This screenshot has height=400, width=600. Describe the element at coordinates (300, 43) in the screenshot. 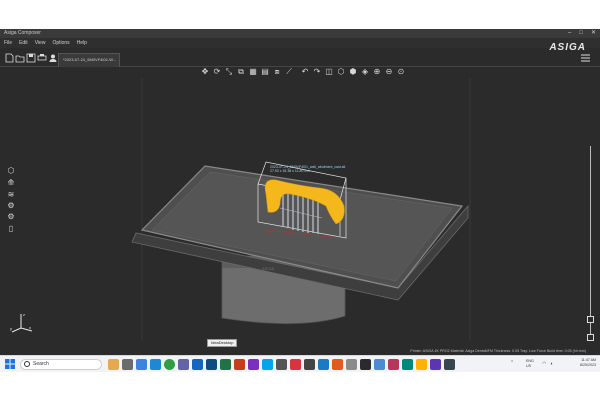

I see `menu-bar: File Edit View Options Help` at that location.